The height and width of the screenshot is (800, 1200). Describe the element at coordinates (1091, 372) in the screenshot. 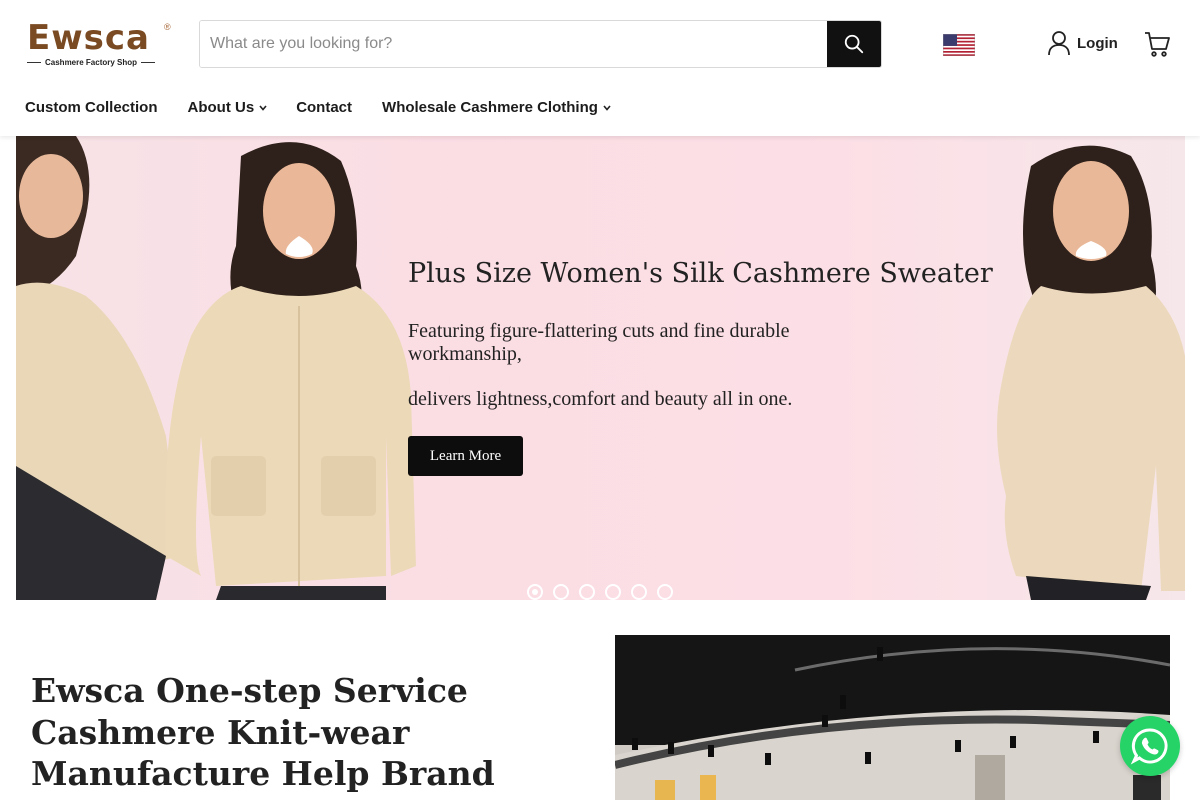

I see `hero-model-image-right` at that location.